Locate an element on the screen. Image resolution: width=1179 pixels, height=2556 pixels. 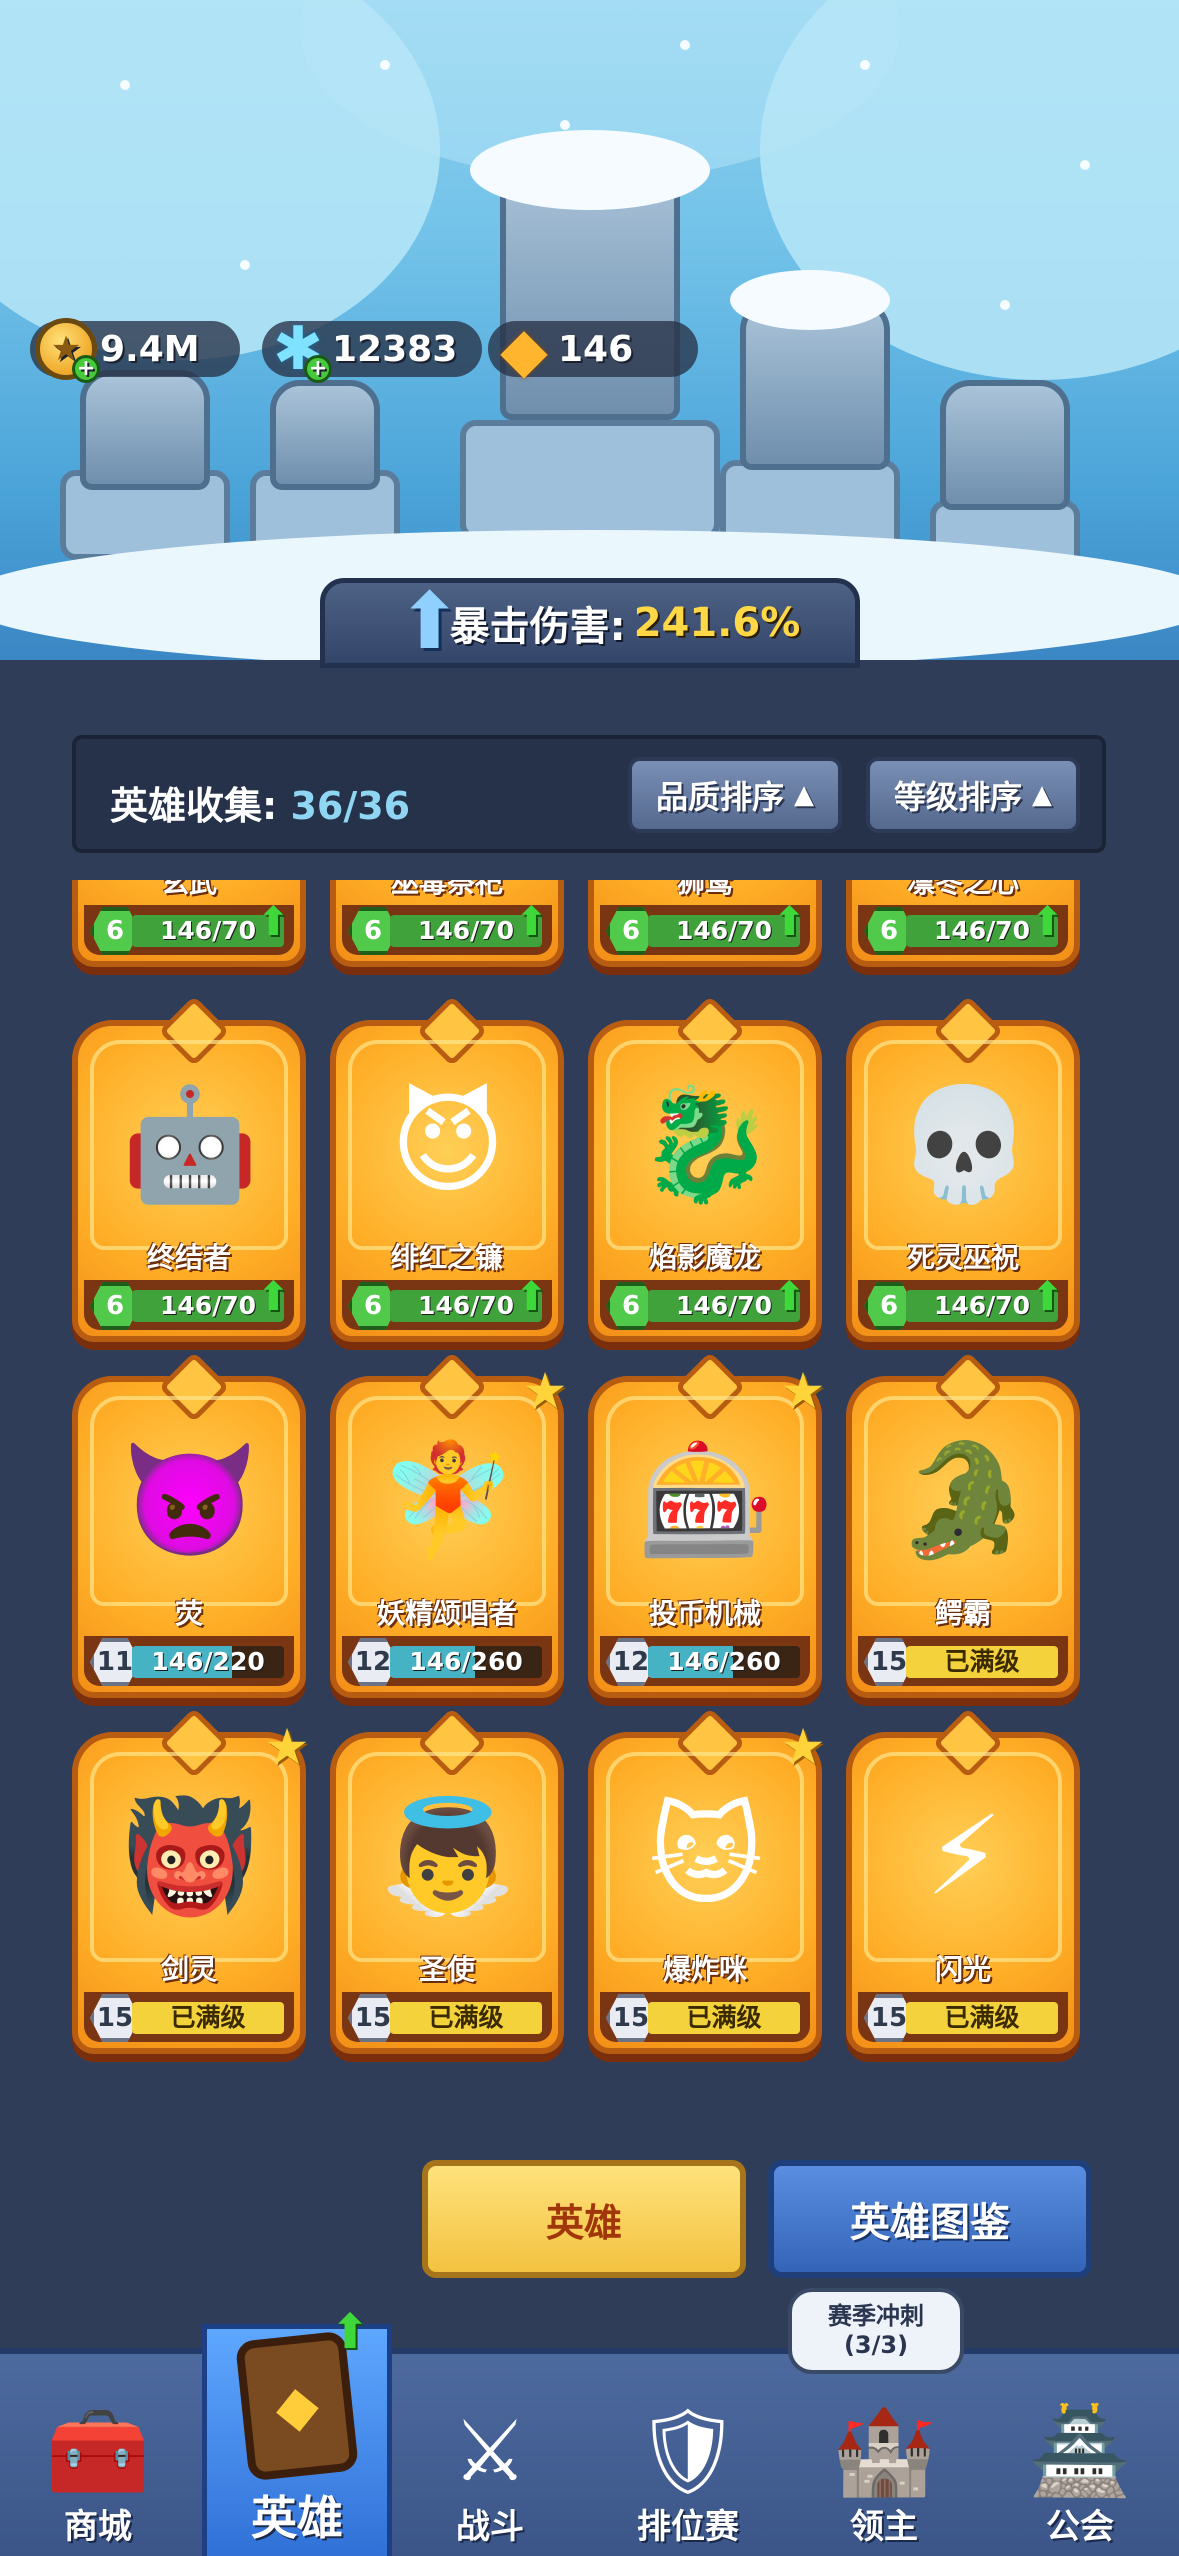
hero-card: 🐉 焰影魔龙 6 146/70 ⬆ is located at coordinates (705, 1185).